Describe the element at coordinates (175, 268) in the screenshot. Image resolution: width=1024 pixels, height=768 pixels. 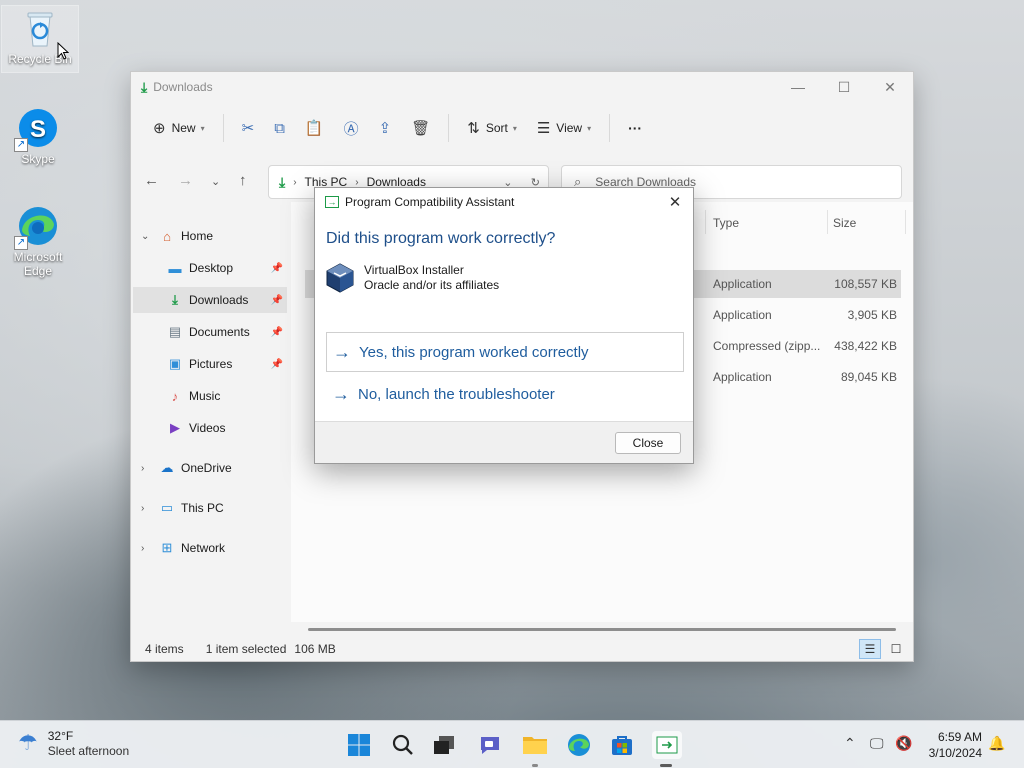
I see `desktop-folder-icon: ▬` at that location.